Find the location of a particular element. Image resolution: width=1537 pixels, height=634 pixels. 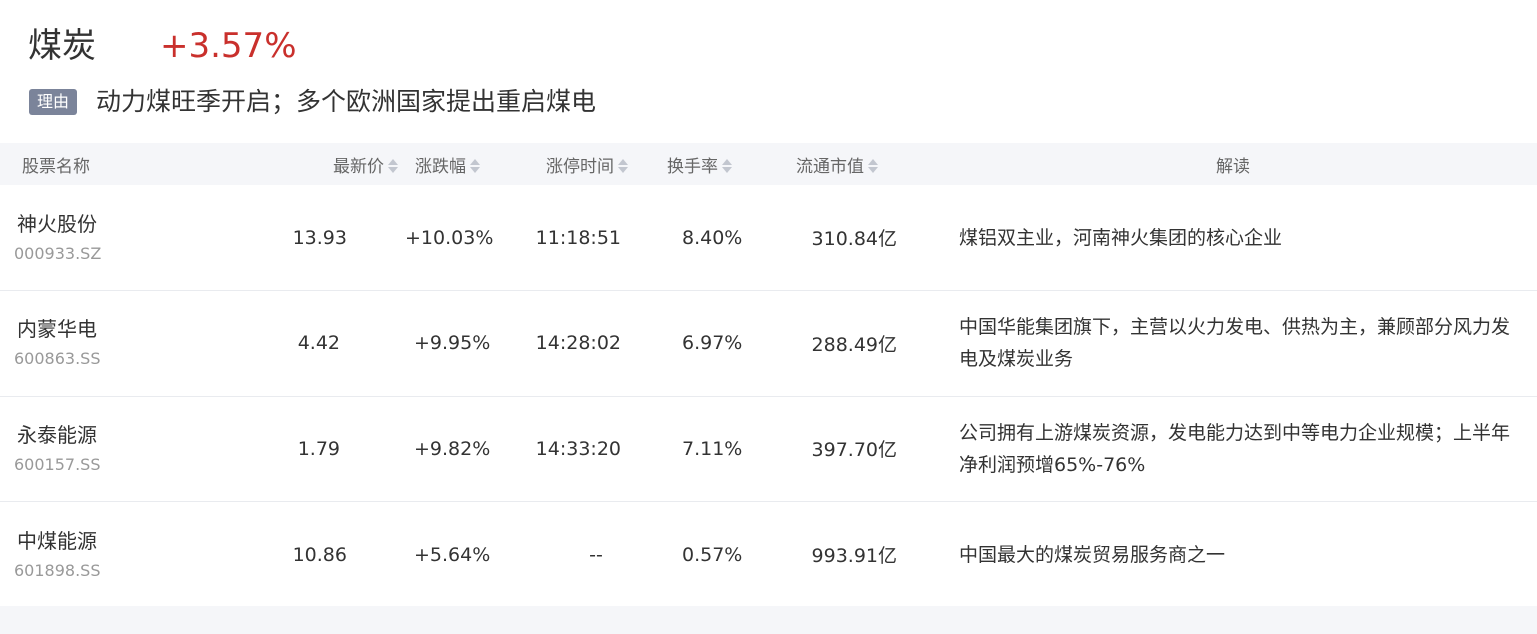

column-header-price: 最新价 is located at coordinates (320, 164).